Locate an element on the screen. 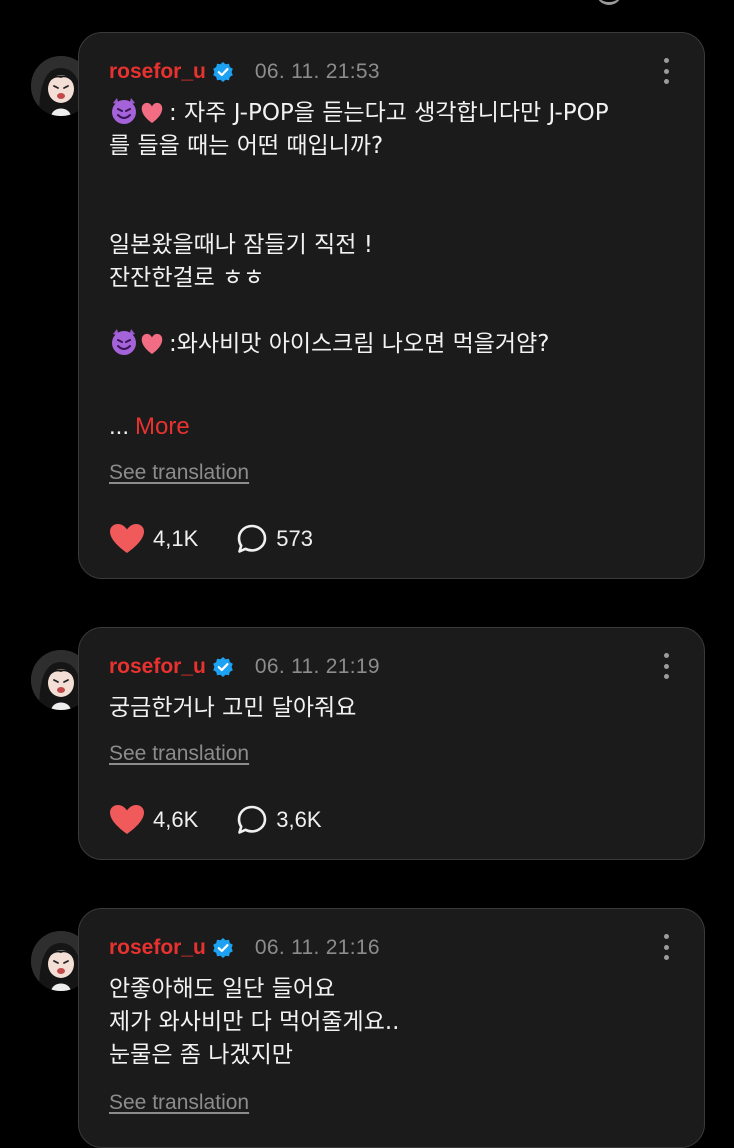  truncation-row: ... More is located at coordinates (149, 427).